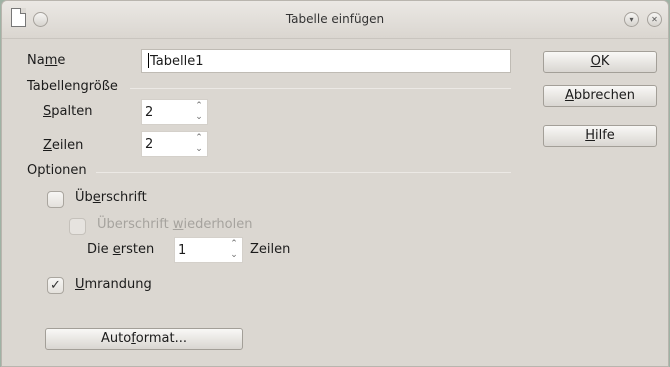 The height and width of the screenshot is (367, 670). Describe the element at coordinates (77, 226) in the screenshot. I see `repeat-heading-checkbox` at that location.